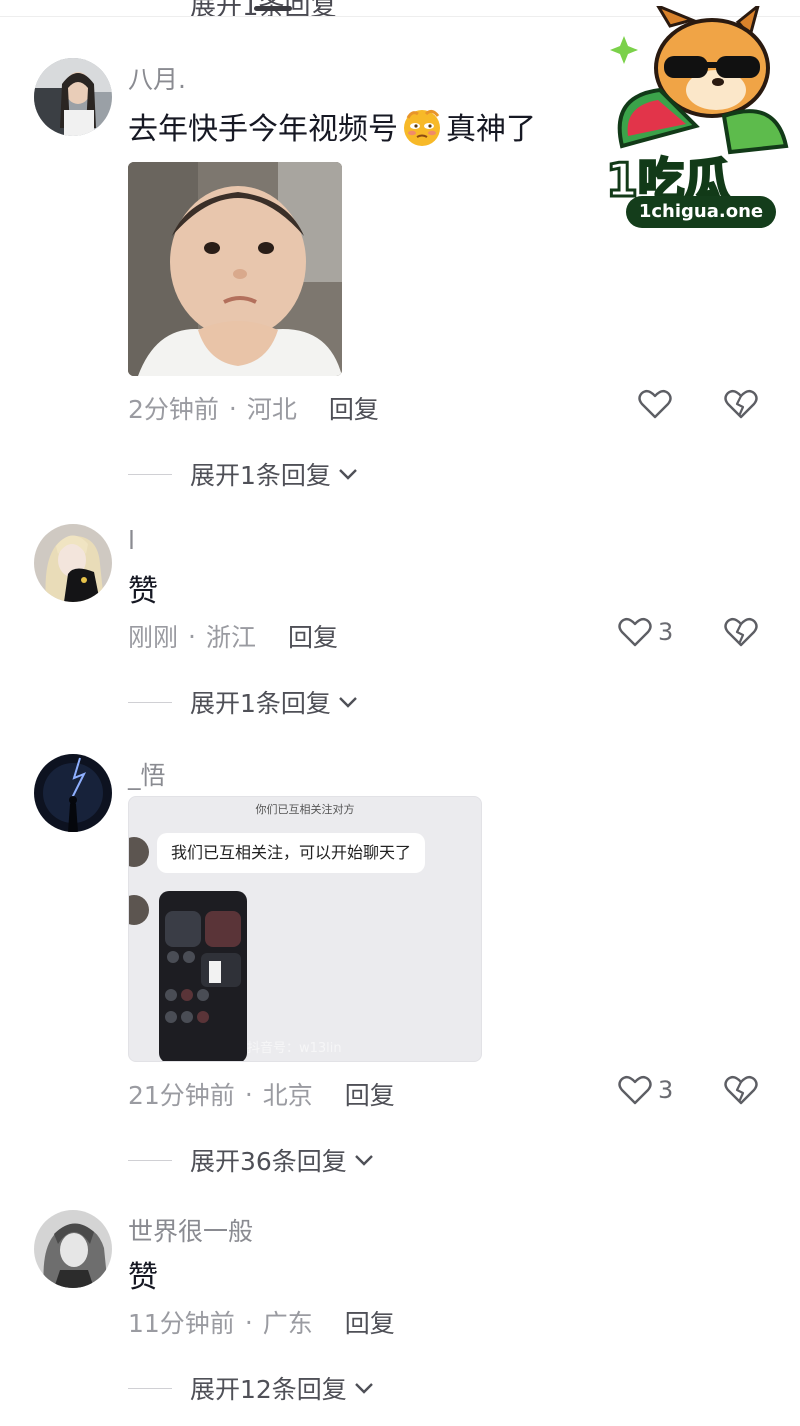 The image size is (800, 1426). Describe the element at coordinates (305, 809) in the screenshot. I see `chat-header: 你们已互相关注对方` at that location.